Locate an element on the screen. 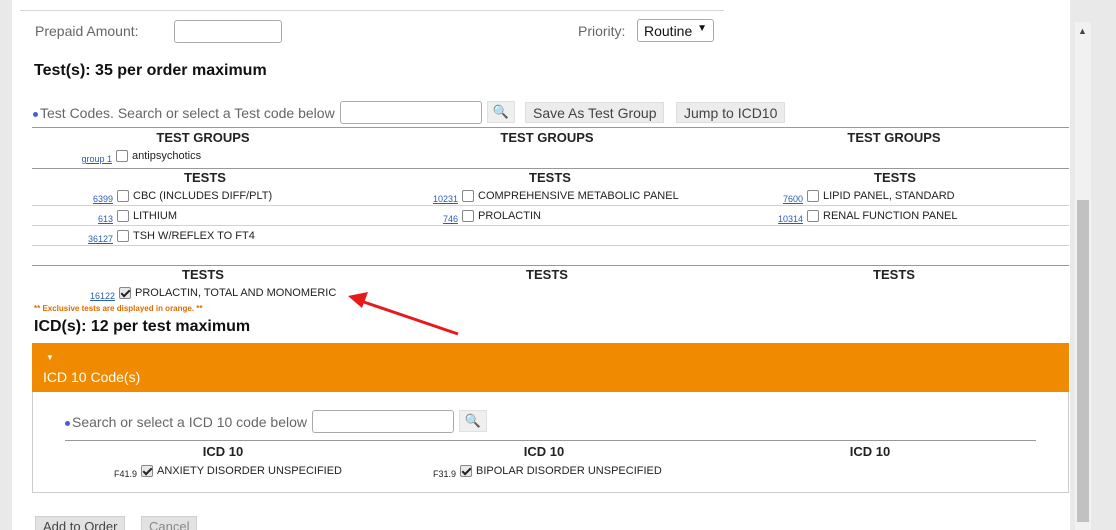  test-label: LITHIUM is located at coordinates (155, 216).